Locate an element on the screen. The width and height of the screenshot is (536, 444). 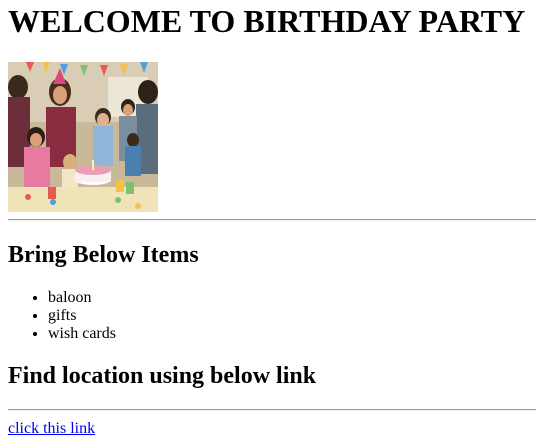
location-heading: Find location using below link is located at coordinates (162, 376).